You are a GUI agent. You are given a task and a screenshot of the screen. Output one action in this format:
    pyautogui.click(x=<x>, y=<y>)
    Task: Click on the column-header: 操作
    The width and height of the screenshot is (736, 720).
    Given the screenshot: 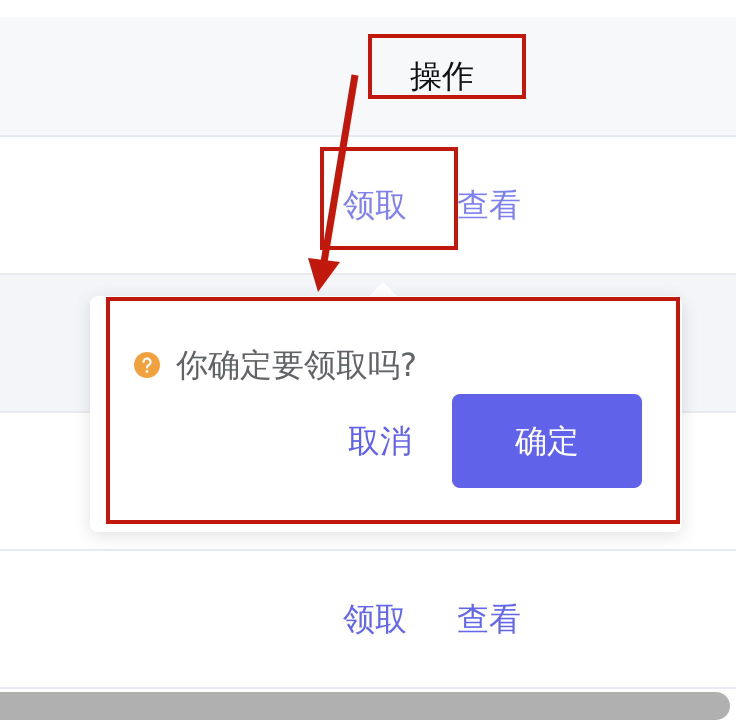 What is the action you would take?
    pyautogui.click(x=442, y=76)
    